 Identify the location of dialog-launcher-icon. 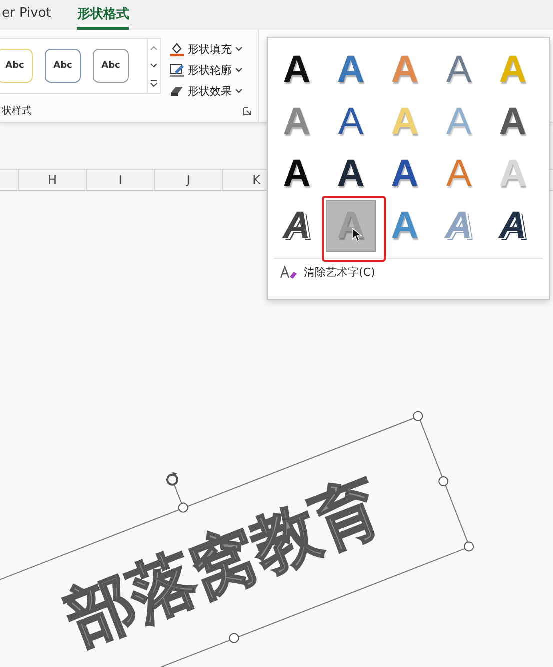
(247, 111).